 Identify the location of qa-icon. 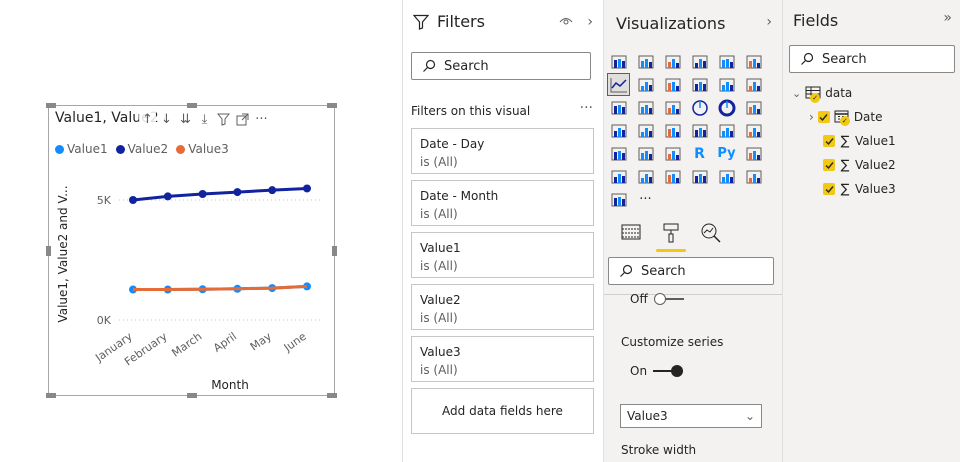
(645, 176).